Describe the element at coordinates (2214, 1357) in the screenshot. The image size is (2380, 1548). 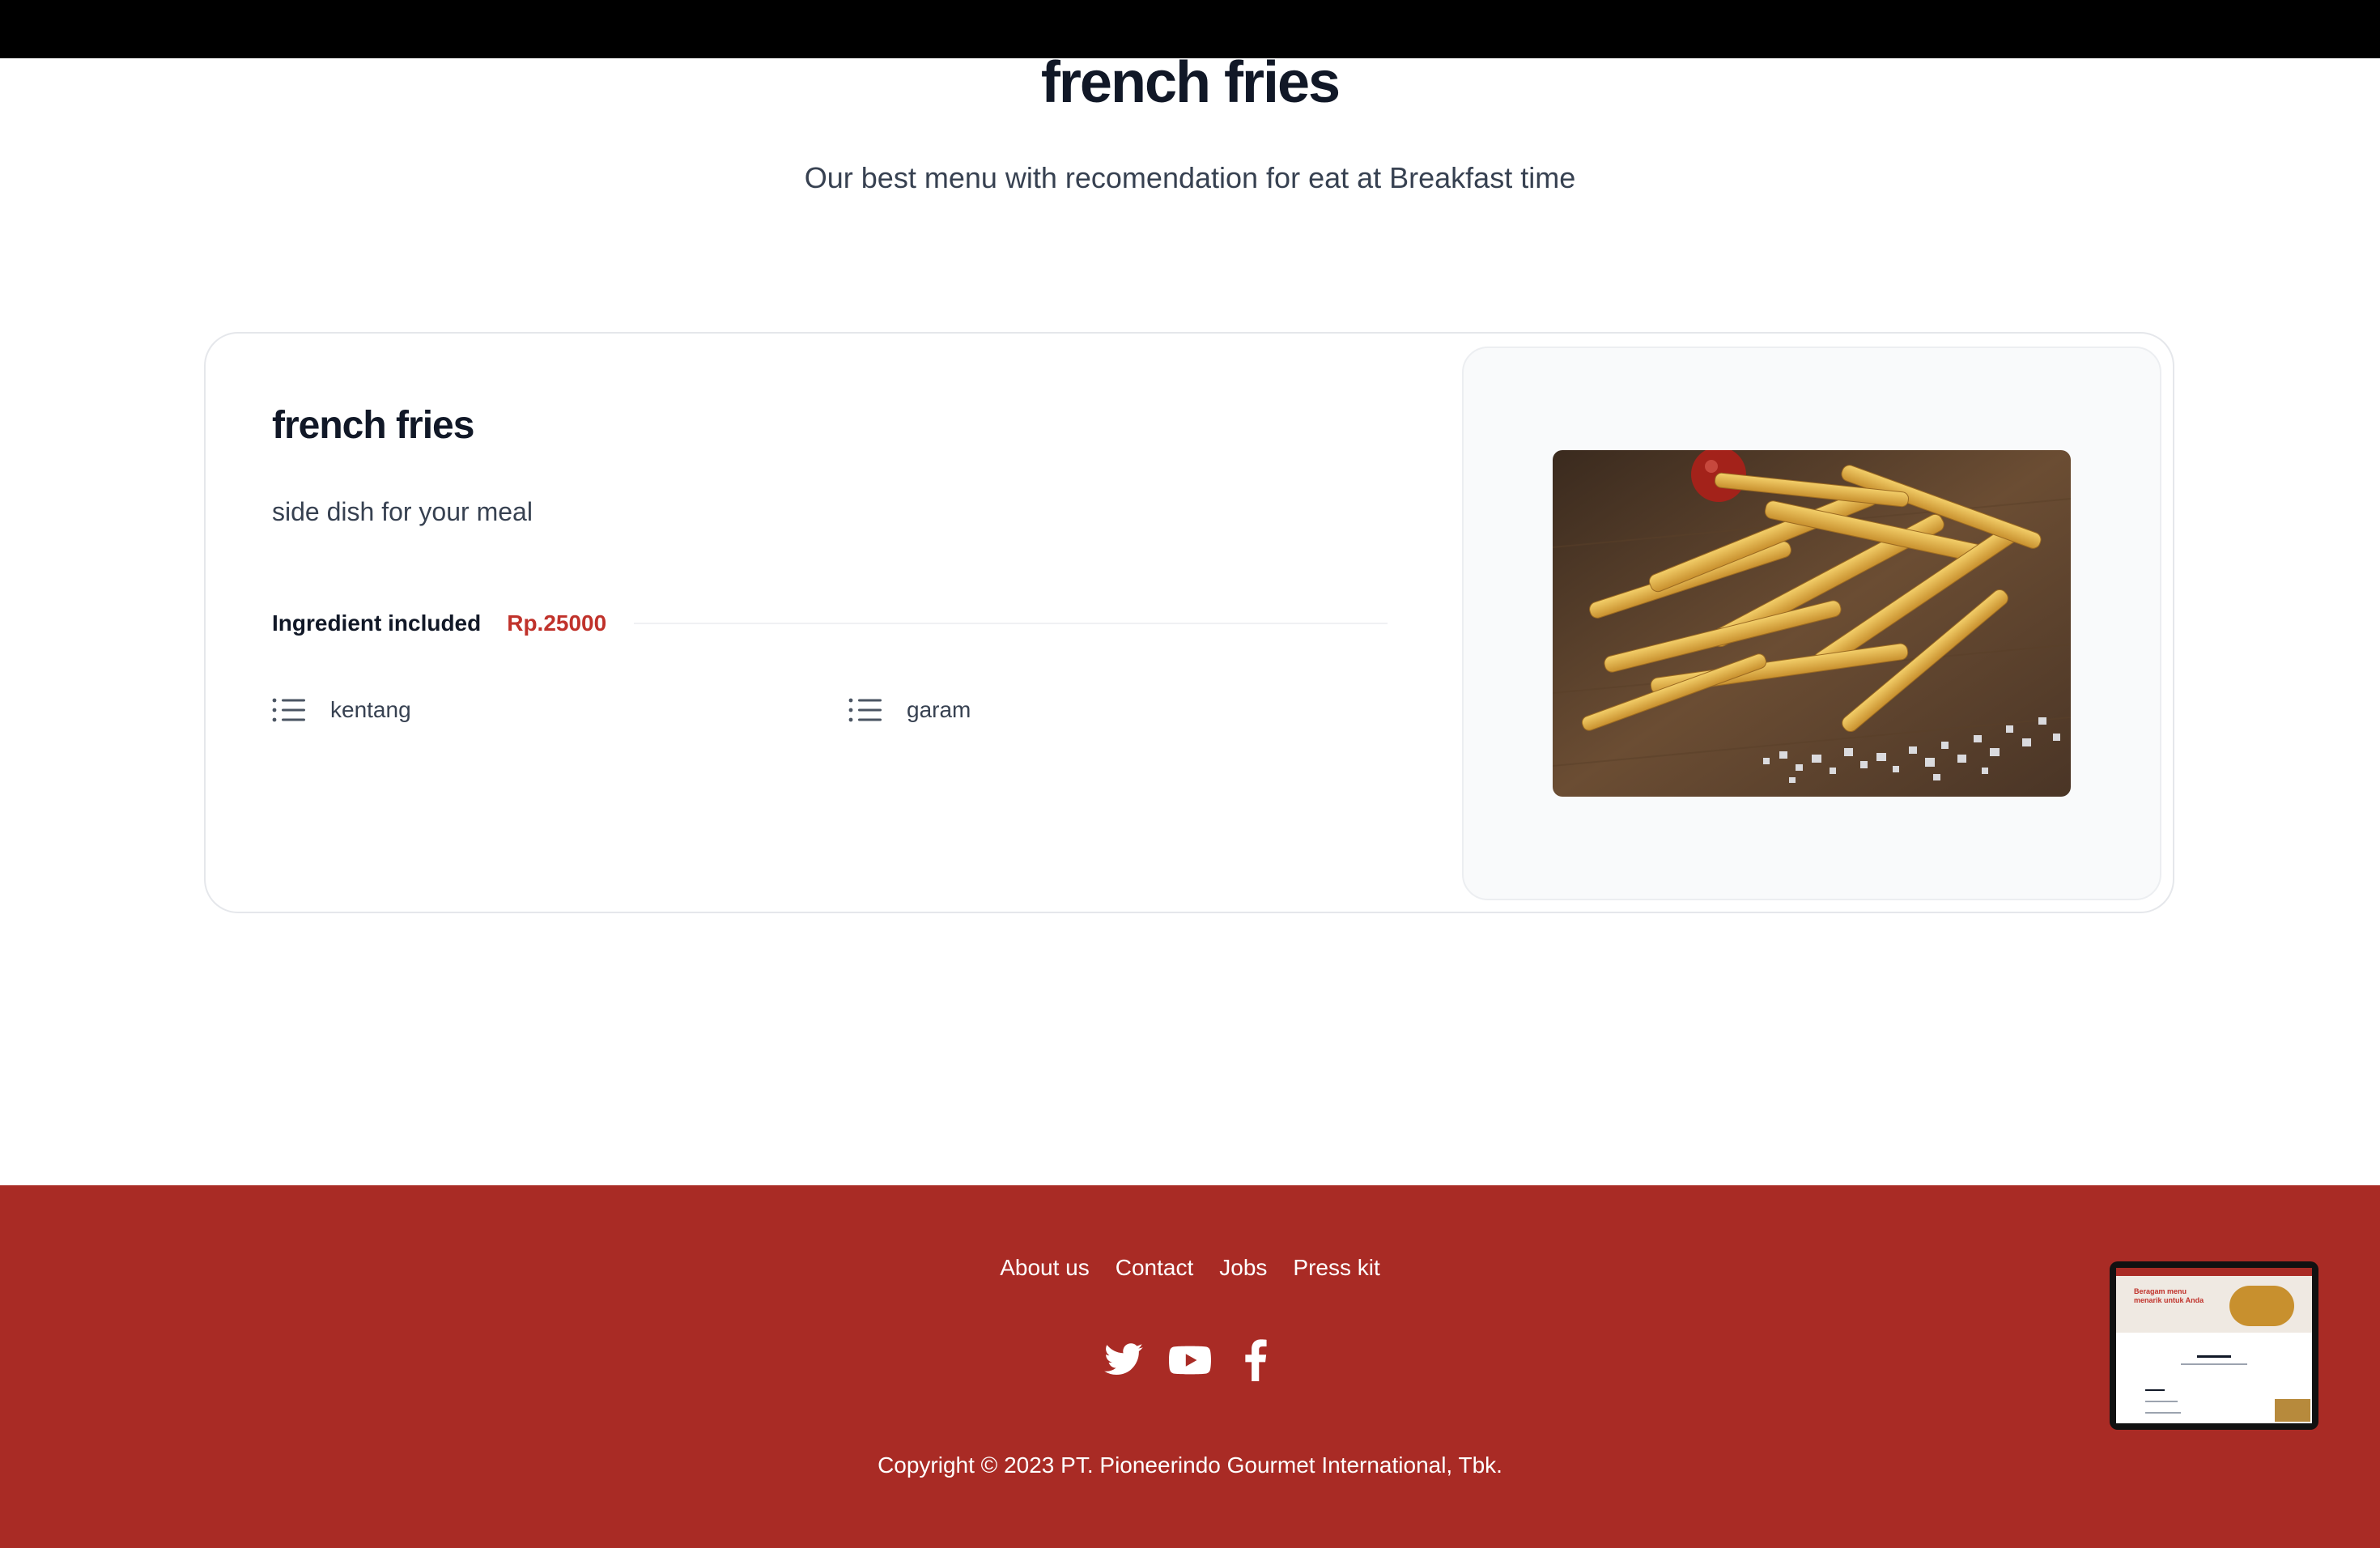
I see `thumbnail-title-line` at that location.